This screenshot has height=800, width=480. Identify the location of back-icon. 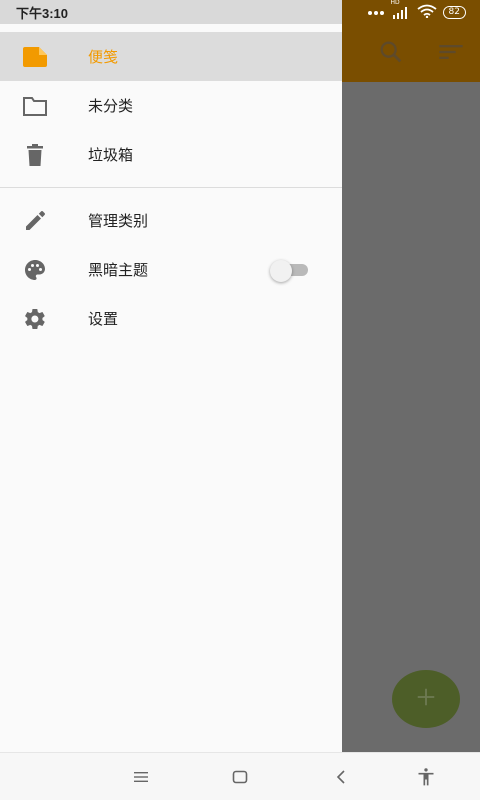
(341, 777).